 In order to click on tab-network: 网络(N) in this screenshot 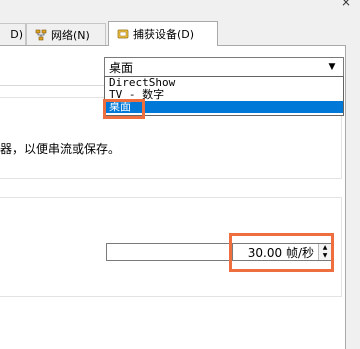, I will do `click(66, 34)`.